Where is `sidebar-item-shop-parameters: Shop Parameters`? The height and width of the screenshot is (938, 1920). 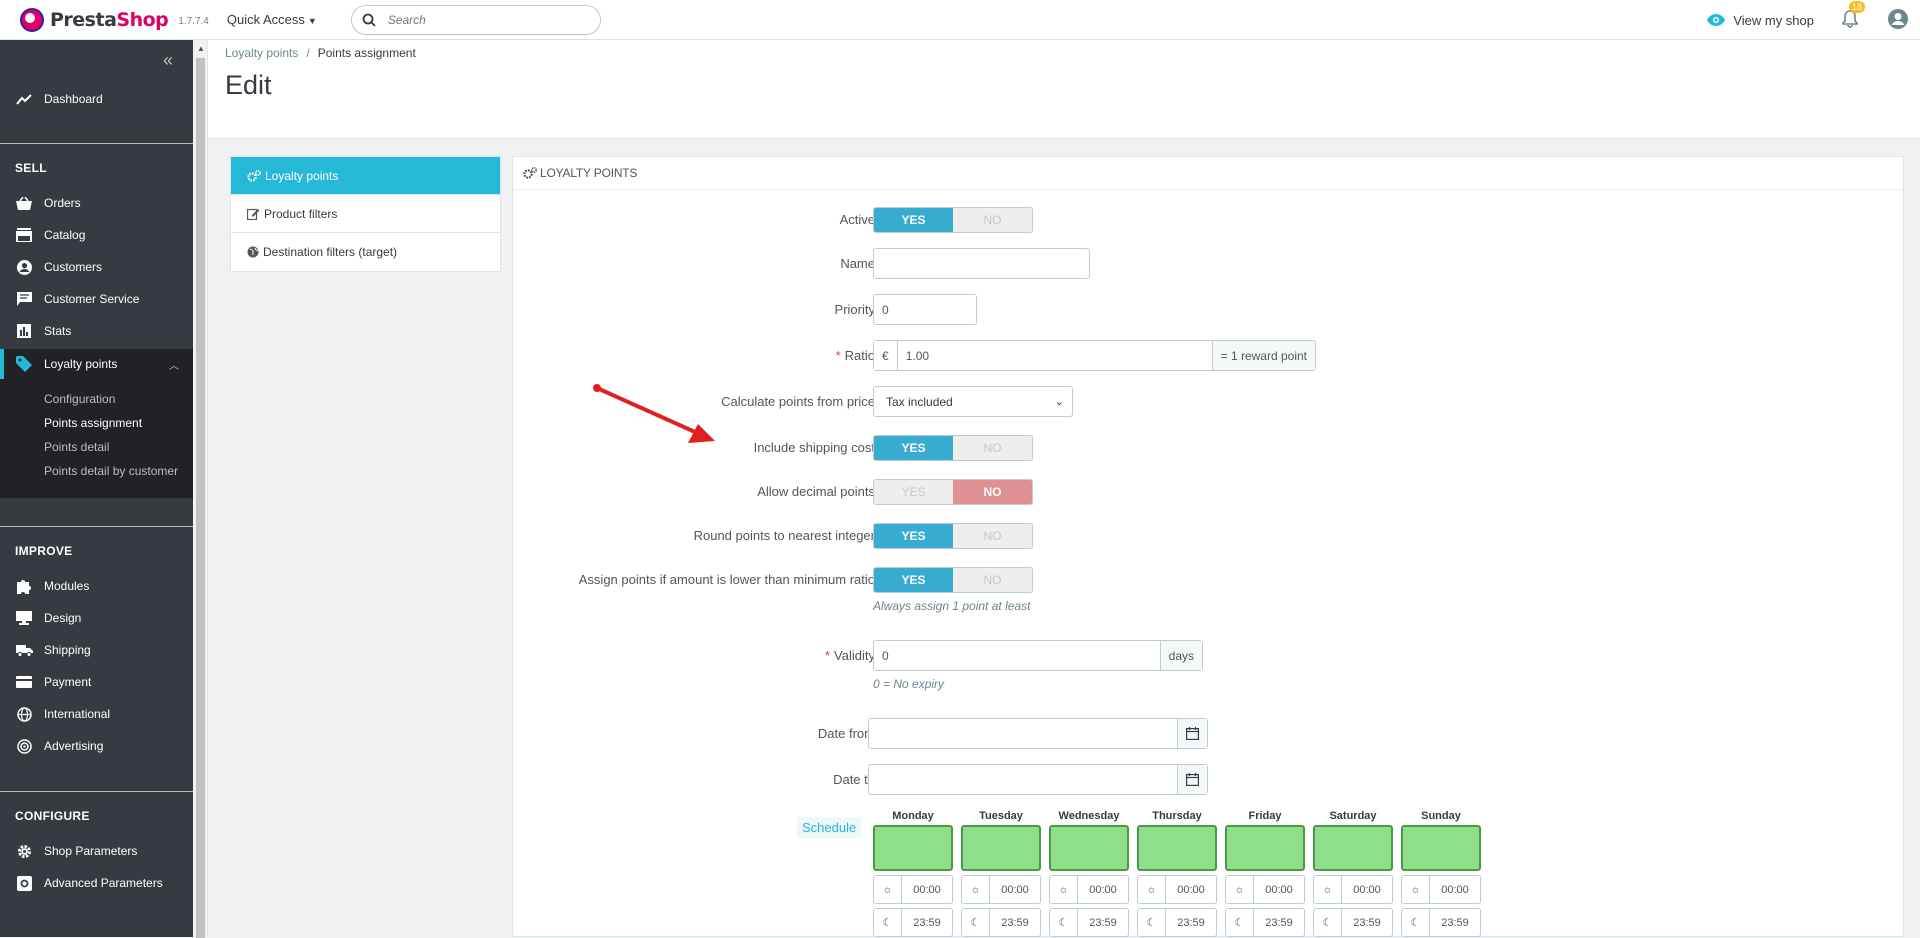 sidebar-item-shop-parameters: Shop Parameters is located at coordinates (96, 851).